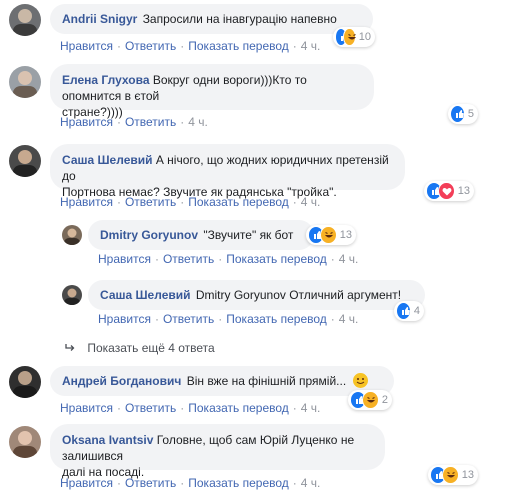 Image resolution: width=508 pixels, height=497 pixels. I want to click on reactions-badge: 10, so click(354, 37).